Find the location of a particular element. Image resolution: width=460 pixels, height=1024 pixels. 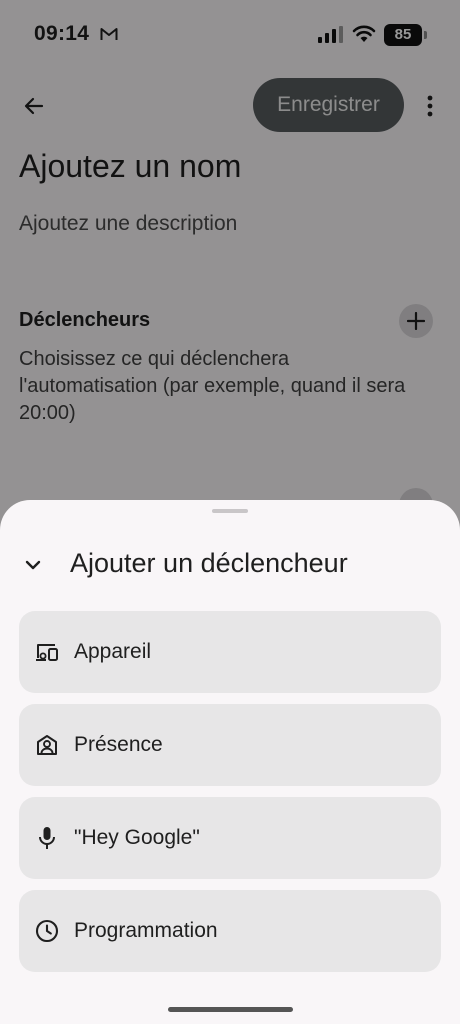

device-icon is located at coordinates (47, 652).